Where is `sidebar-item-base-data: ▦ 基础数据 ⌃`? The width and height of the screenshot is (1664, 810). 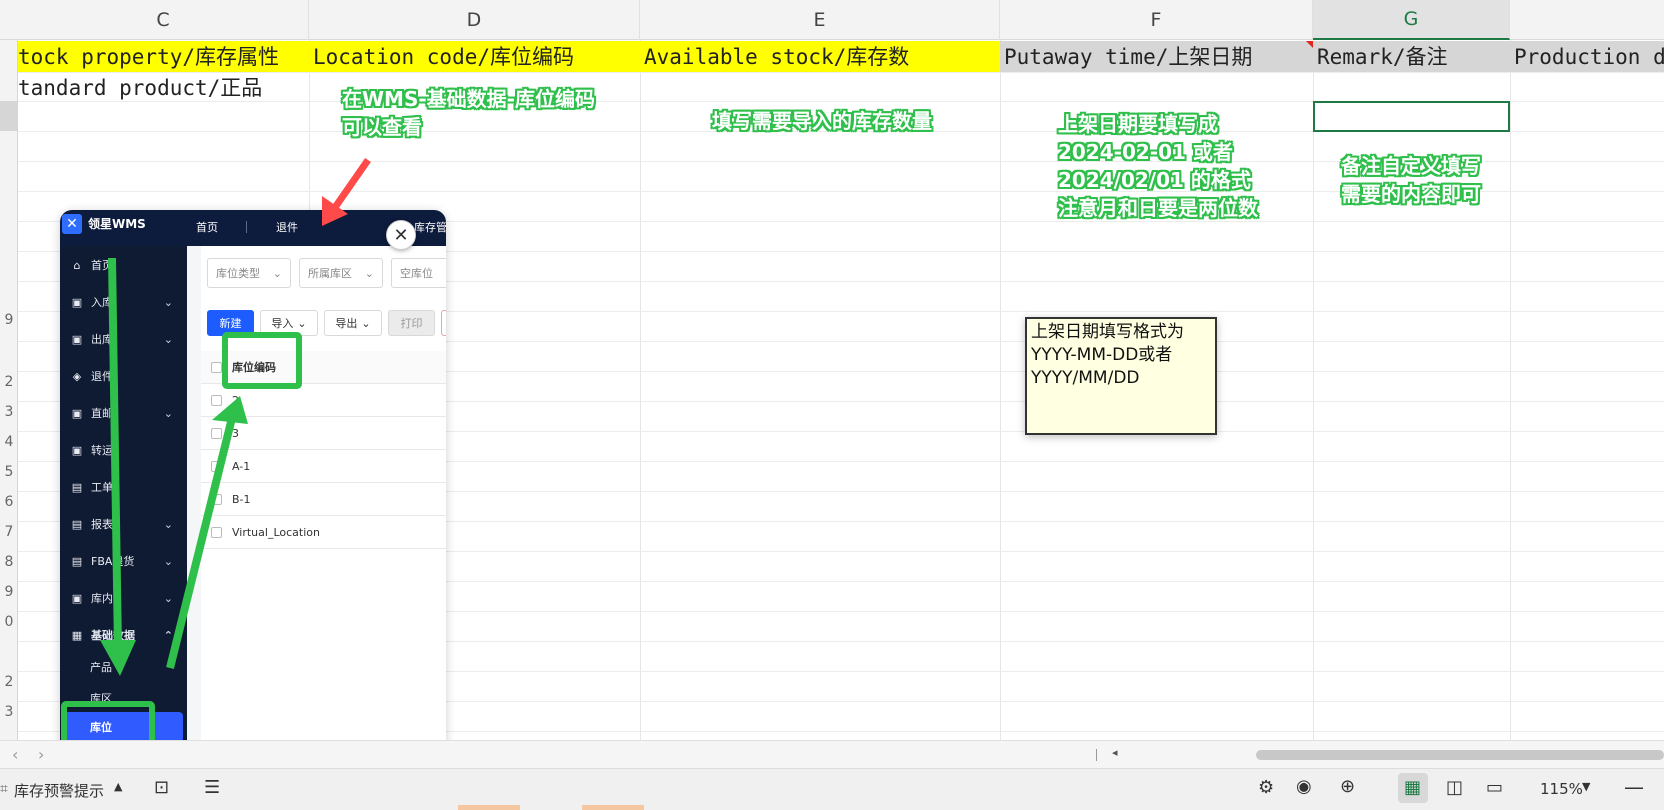 sidebar-item-base-data: ▦ 基础数据 ⌃ is located at coordinates (123, 635).